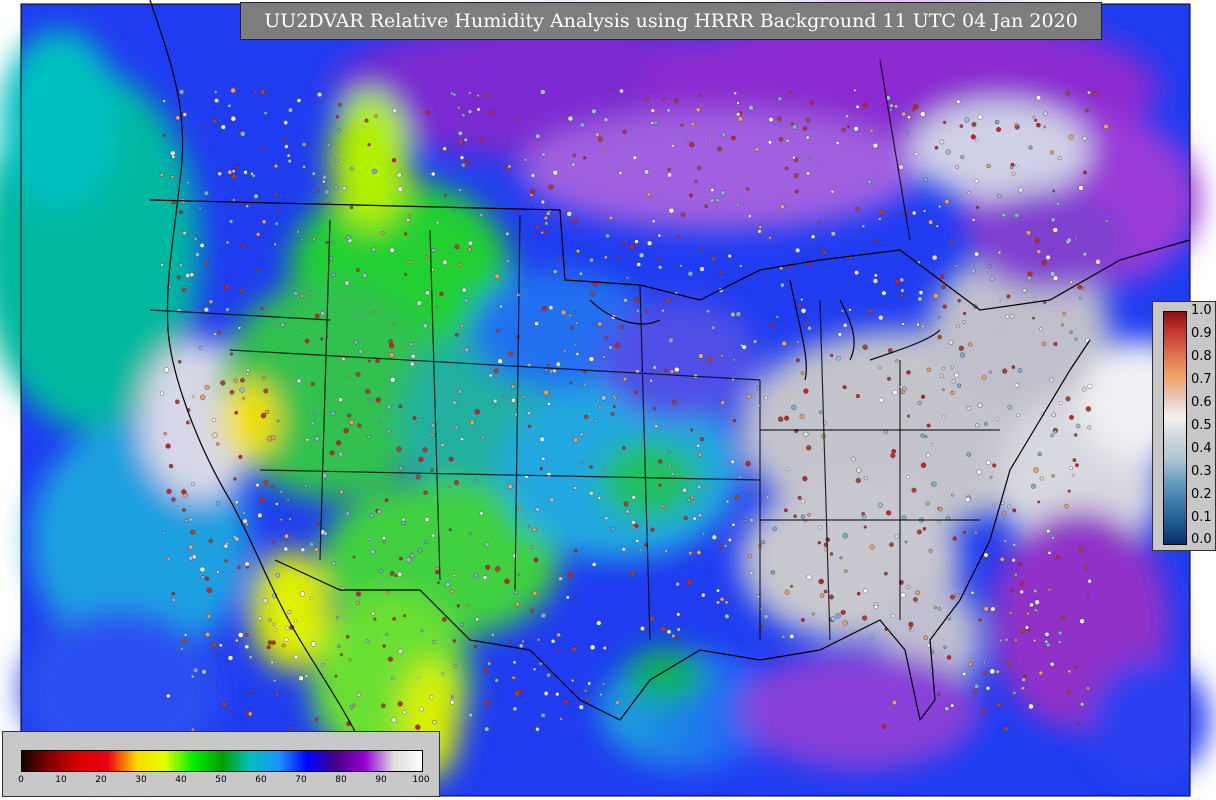 The image size is (1216, 800). Describe the element at coordinates (61, 780) in the screenshot. I see `rh-tick-10: 10` at that location.